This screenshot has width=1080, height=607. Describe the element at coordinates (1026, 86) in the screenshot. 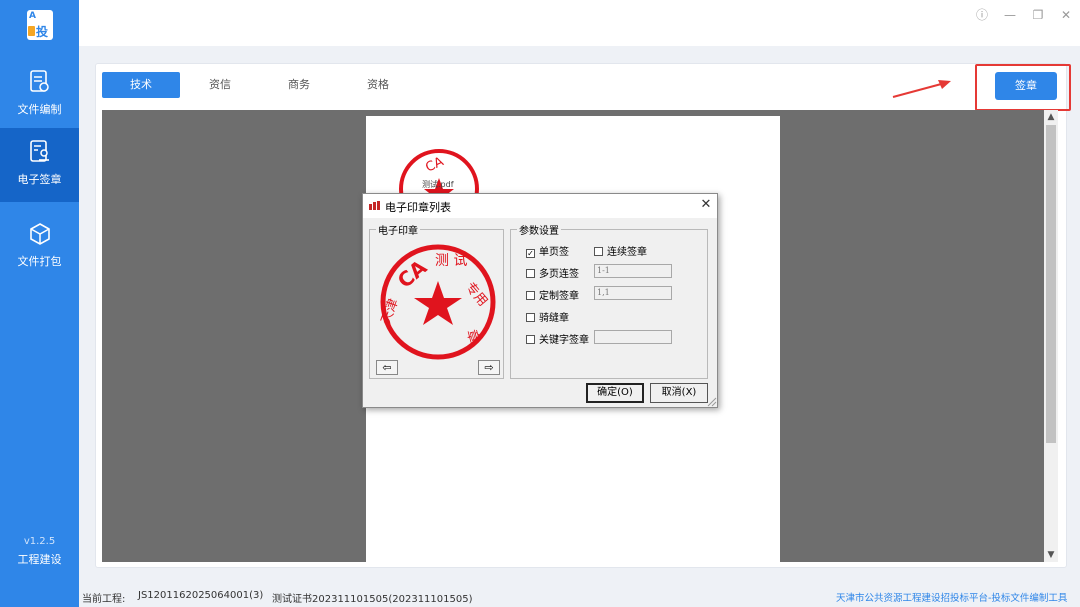

I see `sign-button: 签章` at that location.